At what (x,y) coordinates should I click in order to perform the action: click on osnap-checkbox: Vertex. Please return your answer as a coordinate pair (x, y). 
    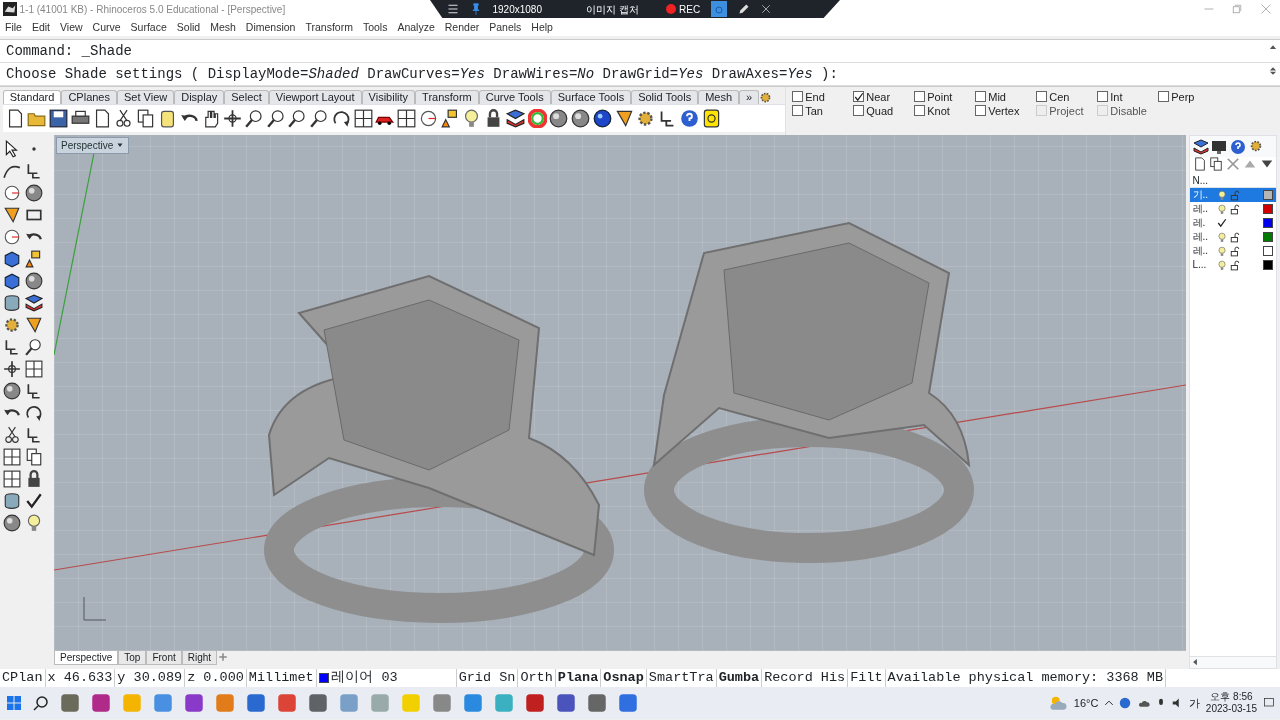
    Looking at the image, I should click on (1005, 110).